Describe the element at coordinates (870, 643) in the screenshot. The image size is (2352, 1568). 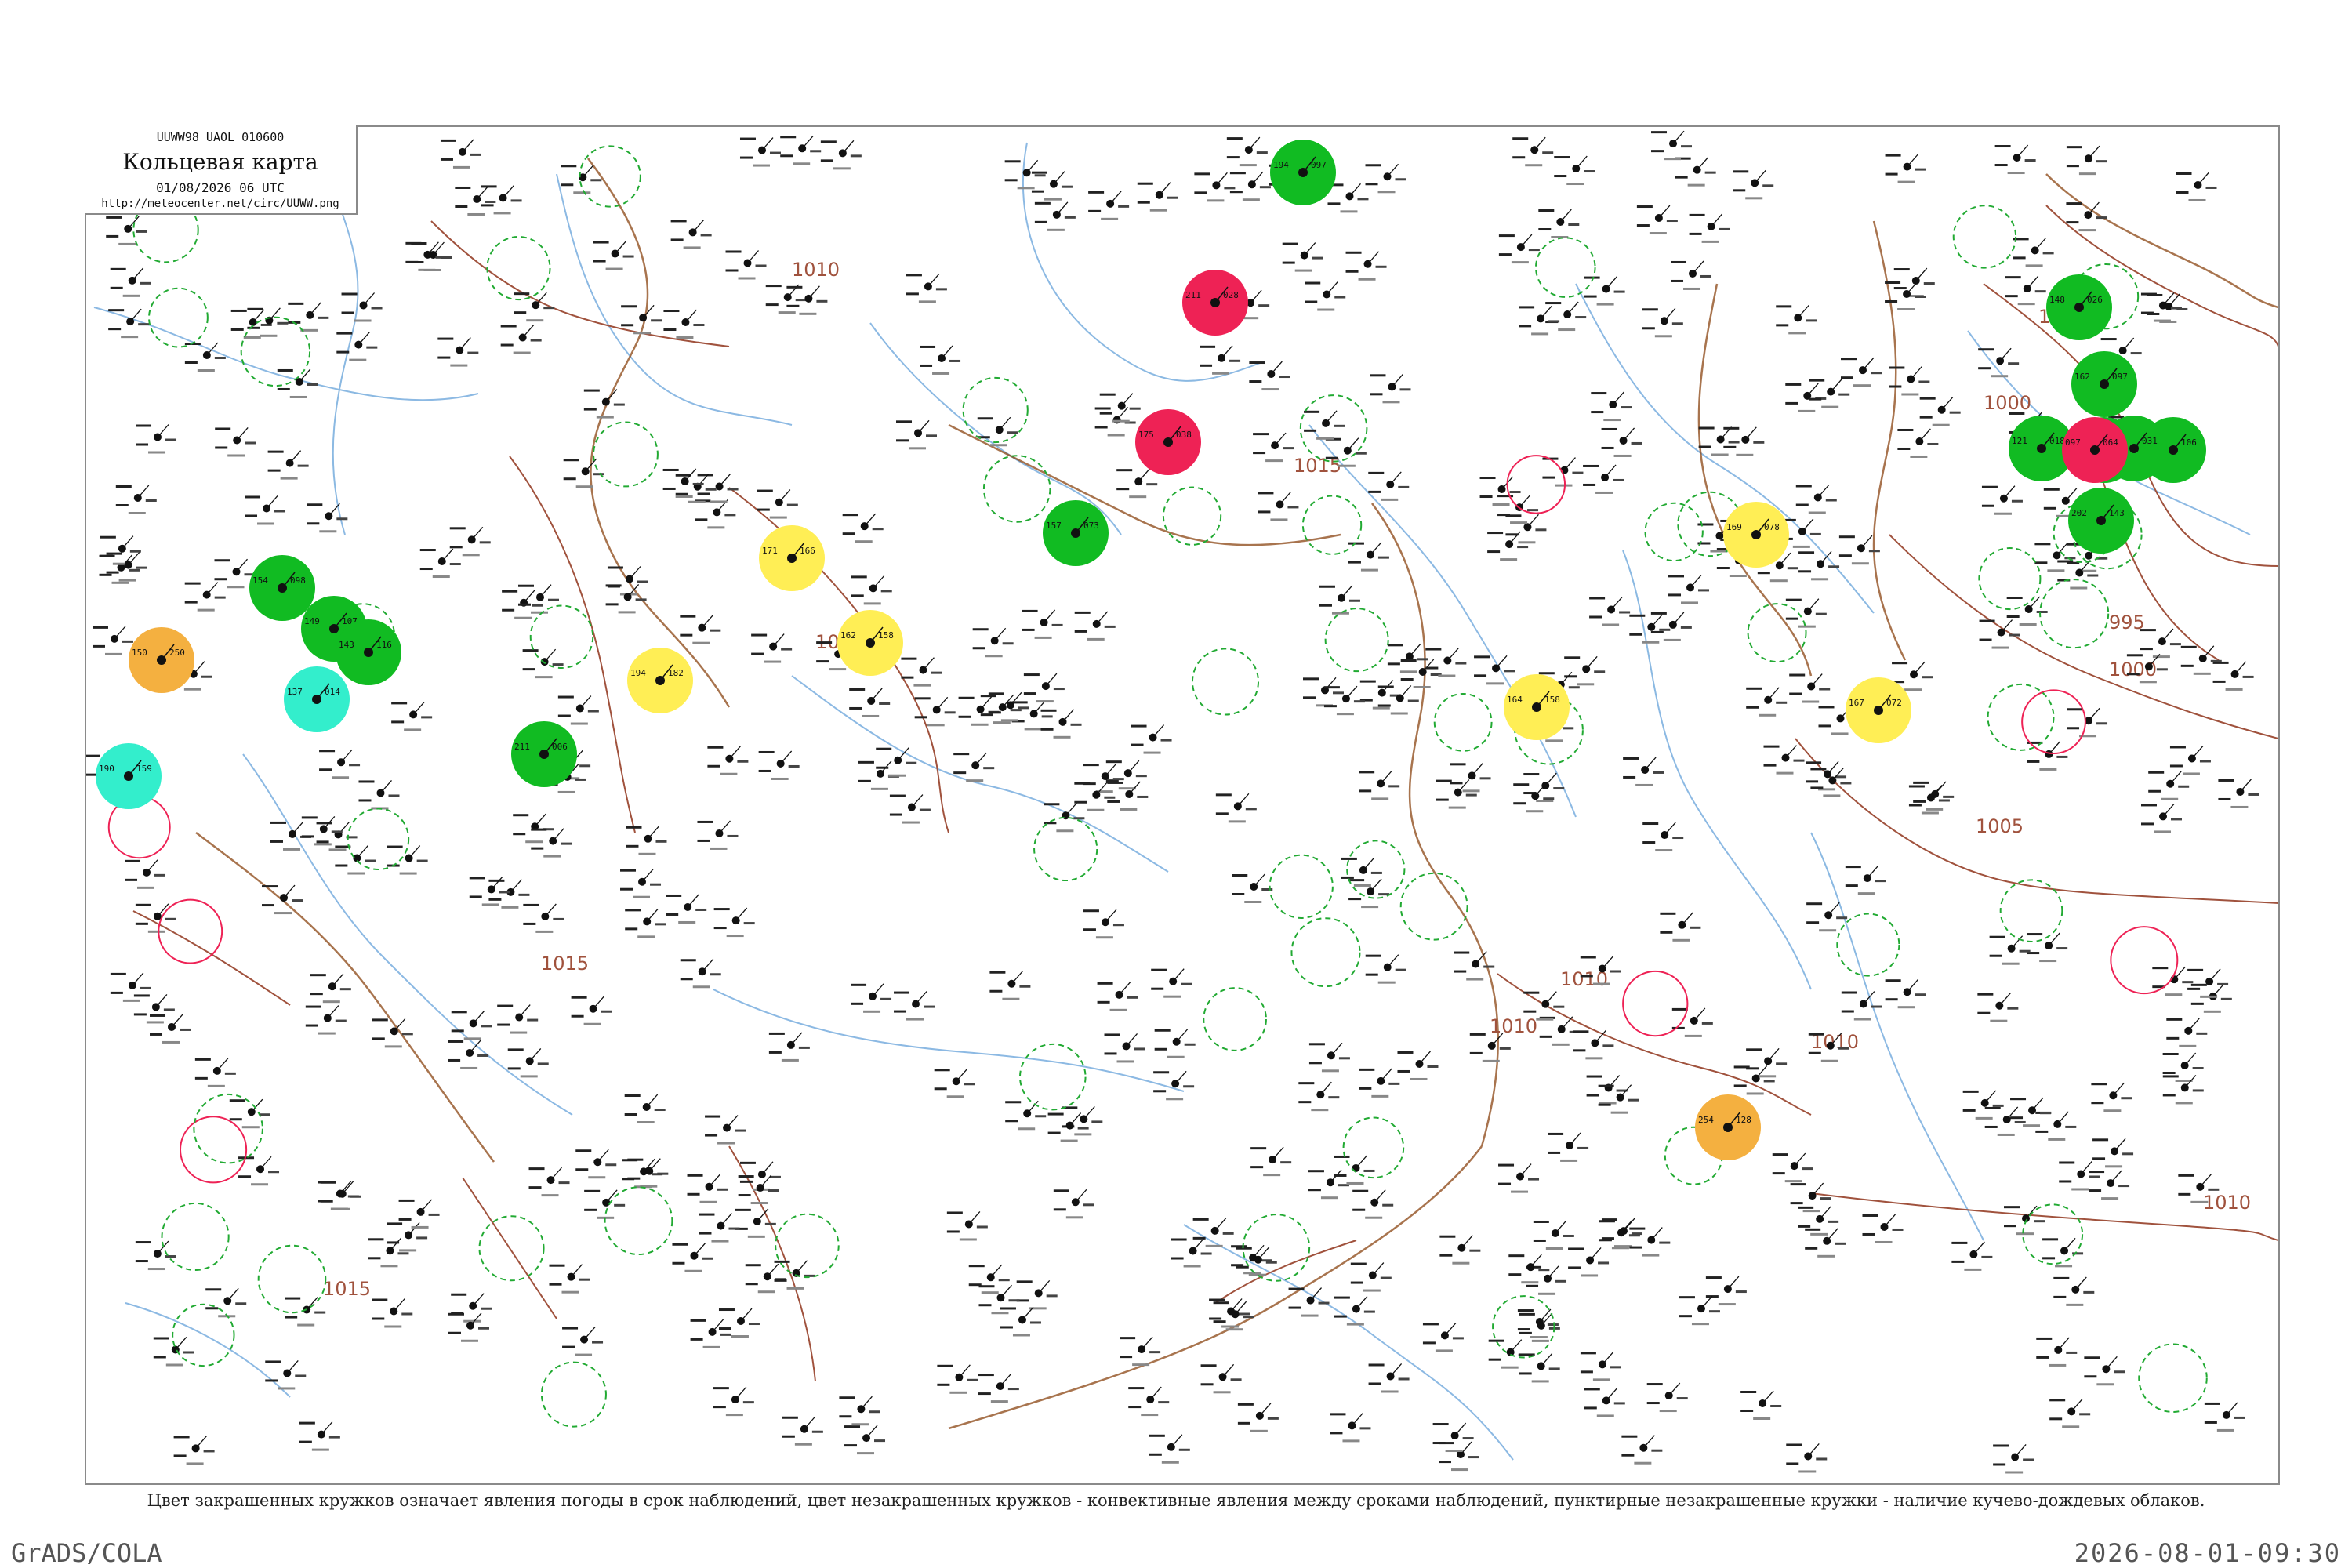
I see `weather-station: 162 158` at that location.